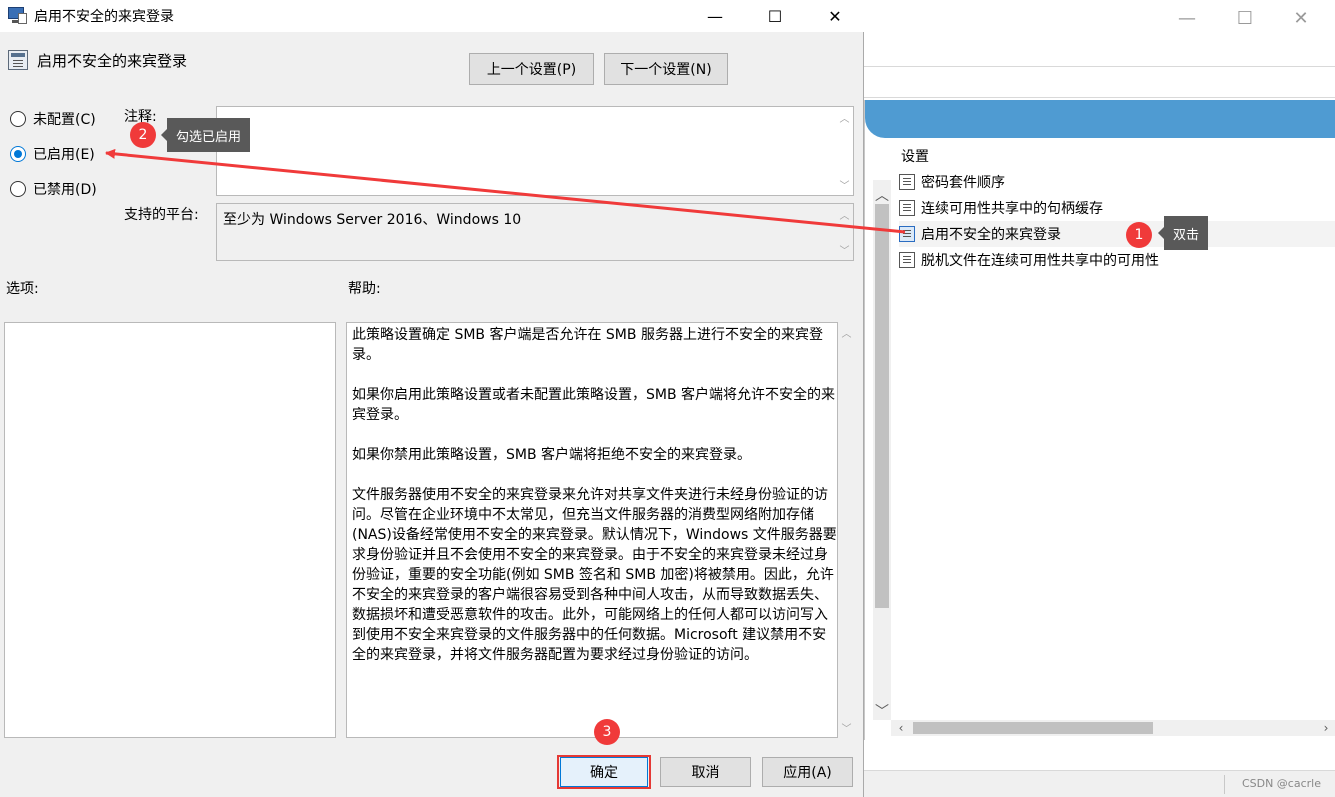  What do you see at coordinates (18, 16) in the screenshot?
I see `group-policy-app-icon` at bounding box center [18, 16].